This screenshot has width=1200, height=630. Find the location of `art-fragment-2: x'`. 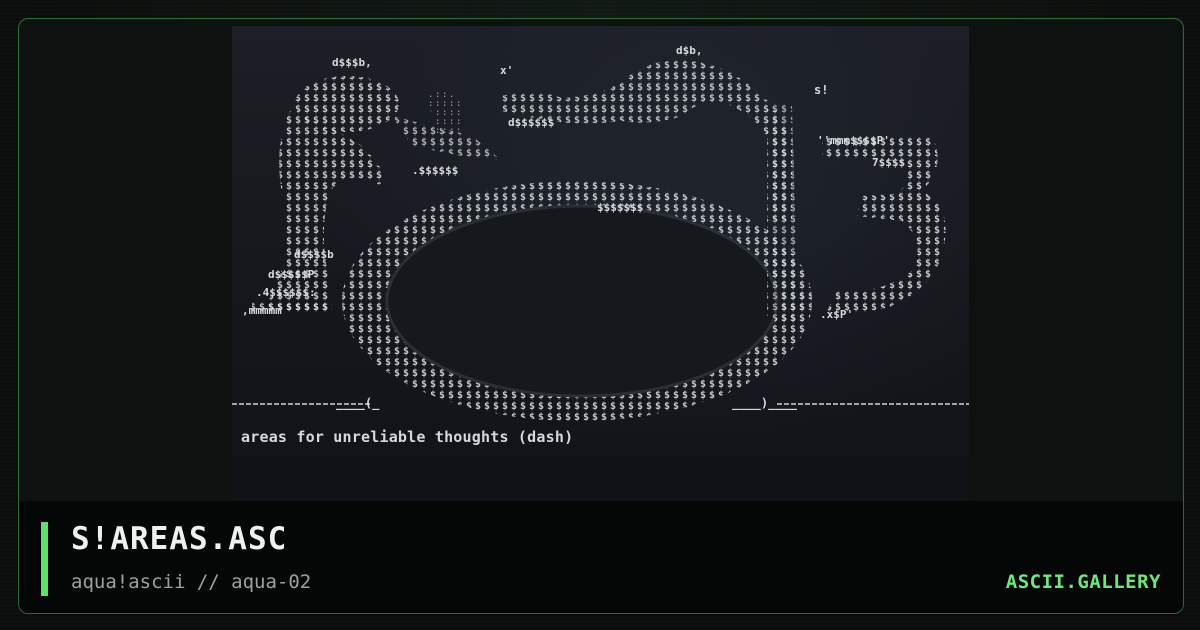

art-fragment-2: x' is located at coordinates (506, 70).